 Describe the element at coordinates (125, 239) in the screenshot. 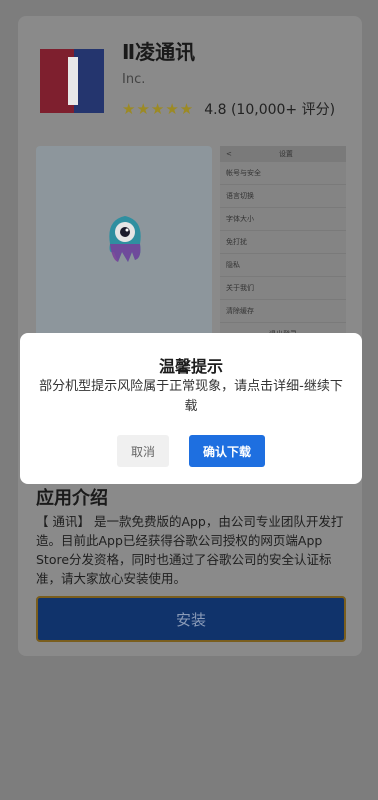

I see `monster-mascot-icon` at that location.